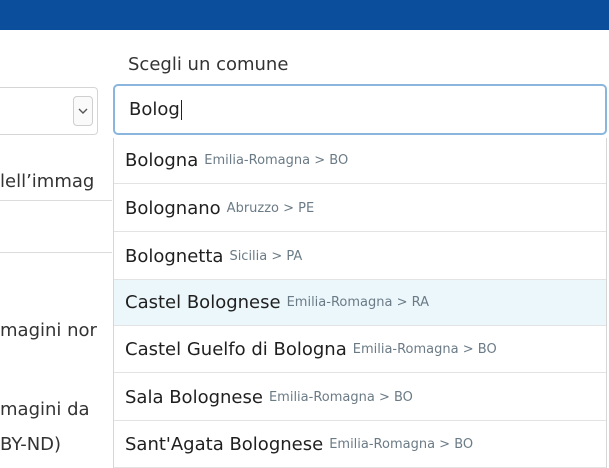 The width and height of the screenshot is (609, 468). What do you see at coordinates (236, 349) in the screenshot?
I see `suggestion-city: Castel Guelfo di Bologna` at bounding box center [236, 349].